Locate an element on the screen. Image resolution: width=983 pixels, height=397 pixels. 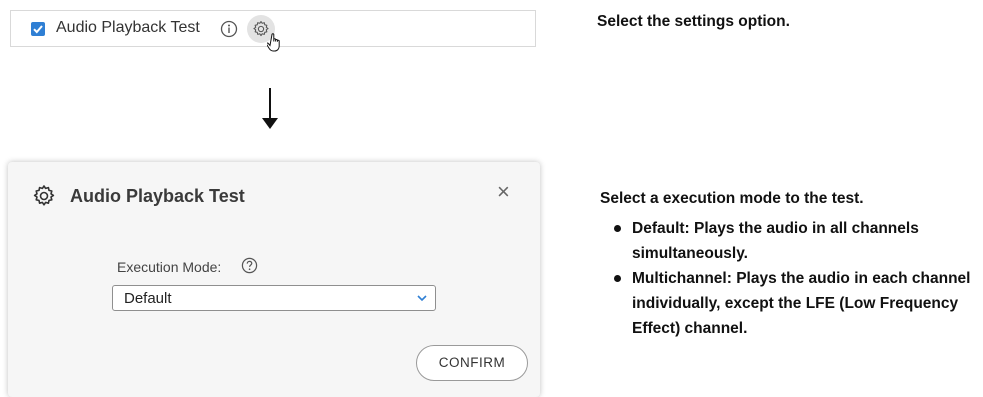
checkmark-icon is located at coordinates (38, 29).